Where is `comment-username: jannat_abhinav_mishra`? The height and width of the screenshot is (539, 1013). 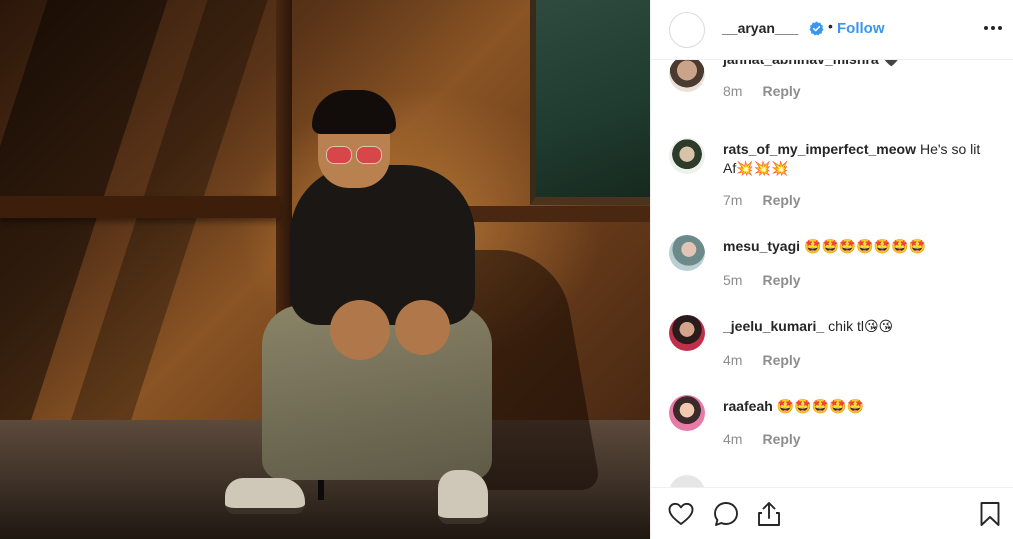 comment-username: jannat_abhinav_mishra is located at coordinates (801, 63).